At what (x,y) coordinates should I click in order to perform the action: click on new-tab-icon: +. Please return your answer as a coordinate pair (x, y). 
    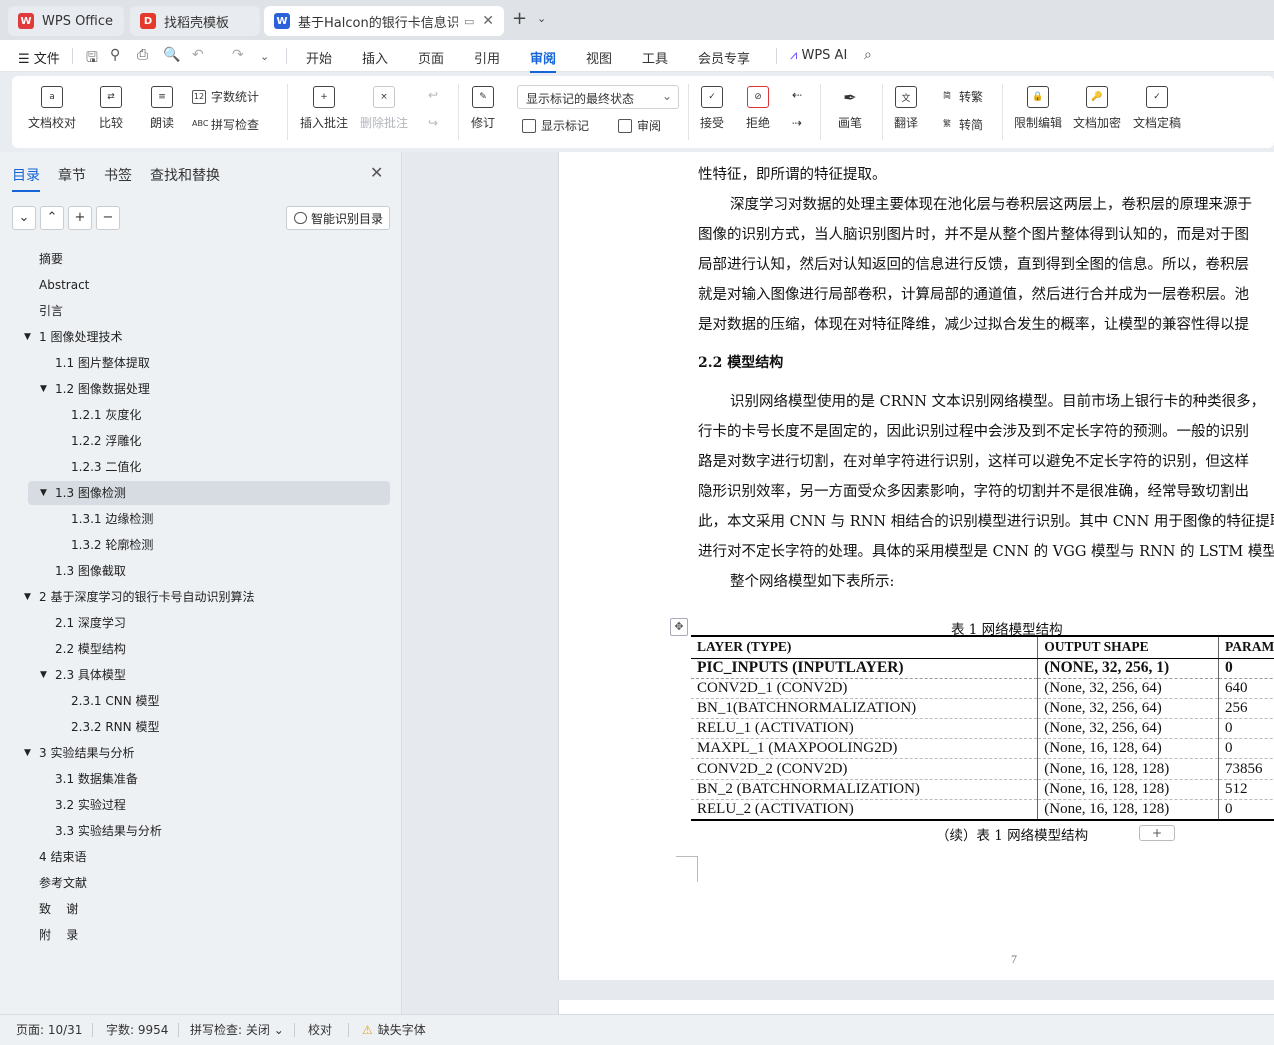
    Looking at the image, I should click on (519, 18).